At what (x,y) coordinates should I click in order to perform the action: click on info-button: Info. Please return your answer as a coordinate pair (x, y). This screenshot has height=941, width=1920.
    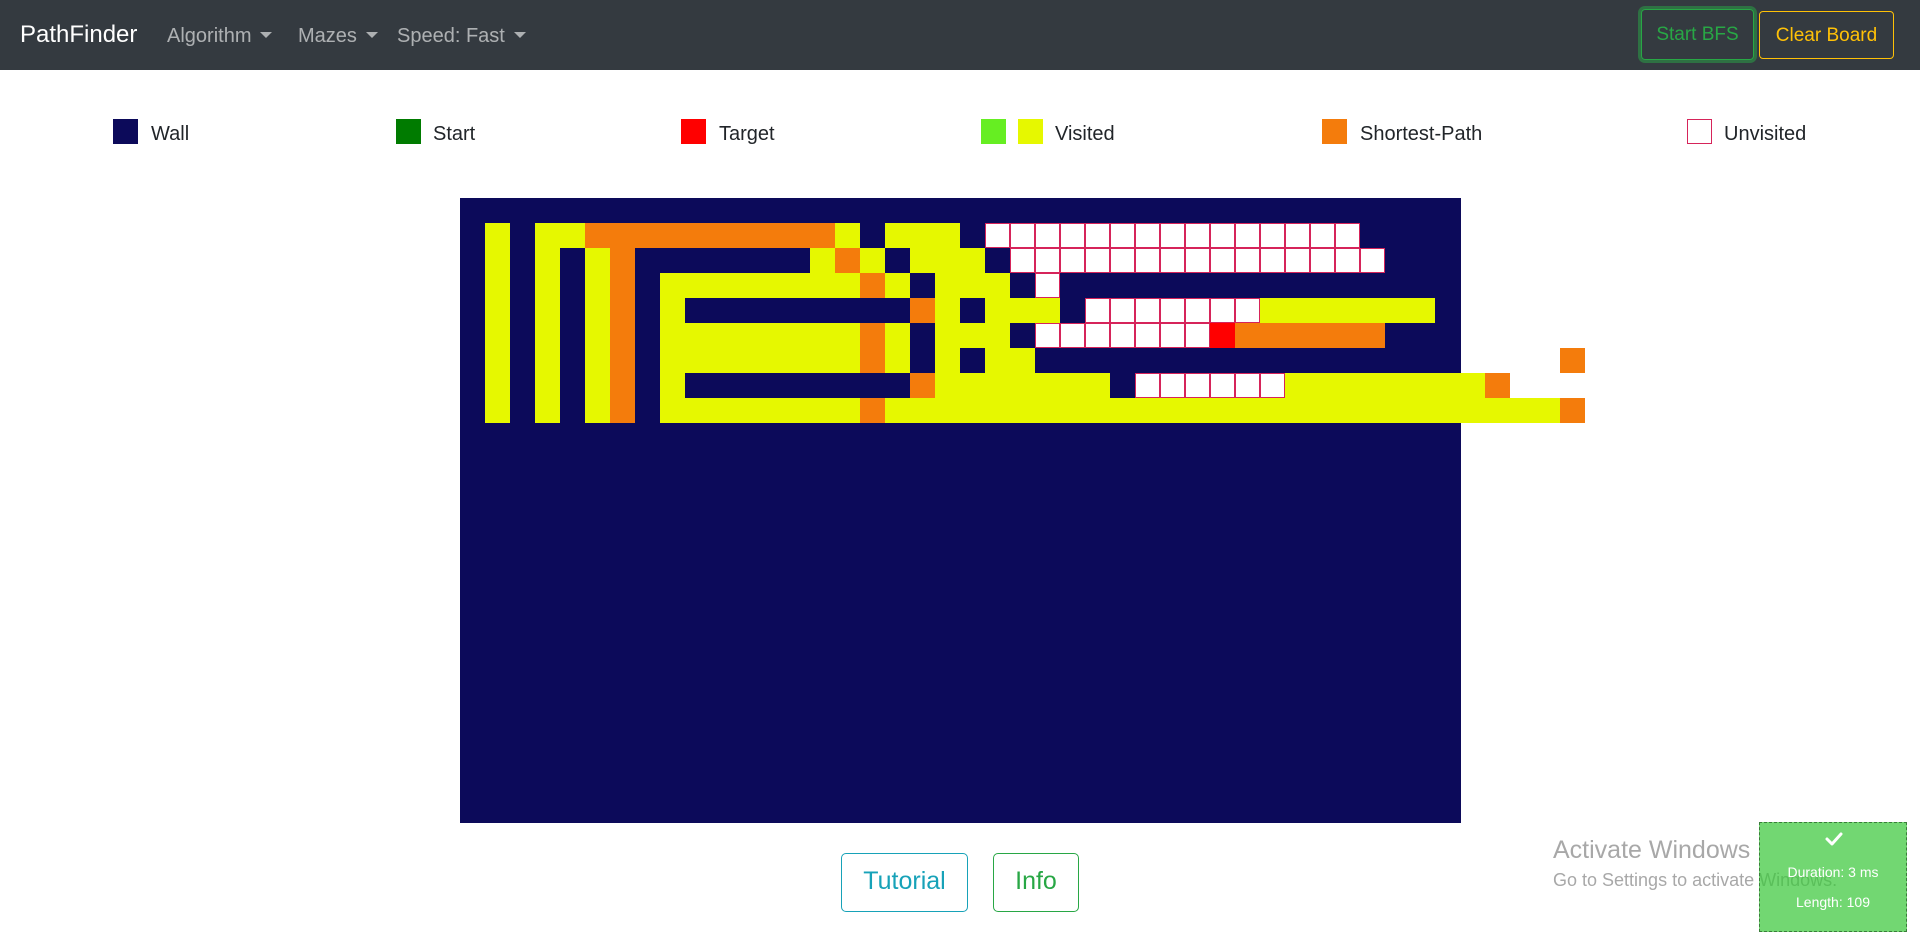
    Looking at the image, I should click on (1036, 882).